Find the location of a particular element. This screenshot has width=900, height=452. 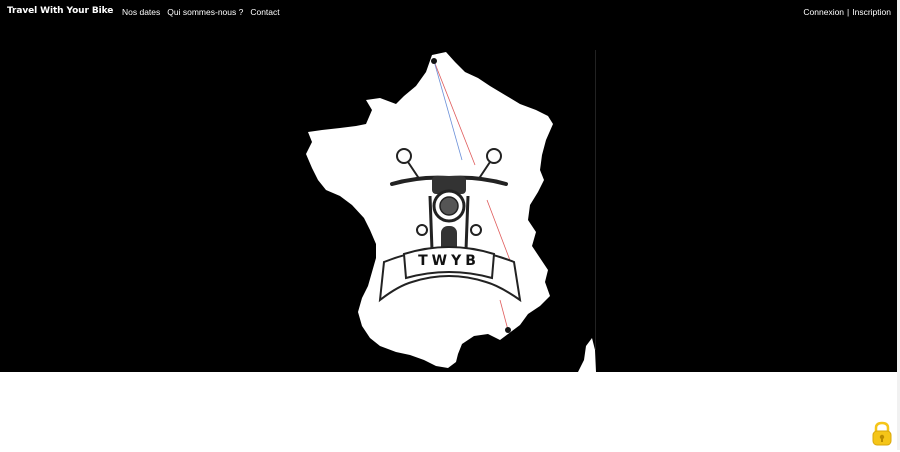

nav-link-nos-dates: Nos dates is located at coordinates (141, 12).